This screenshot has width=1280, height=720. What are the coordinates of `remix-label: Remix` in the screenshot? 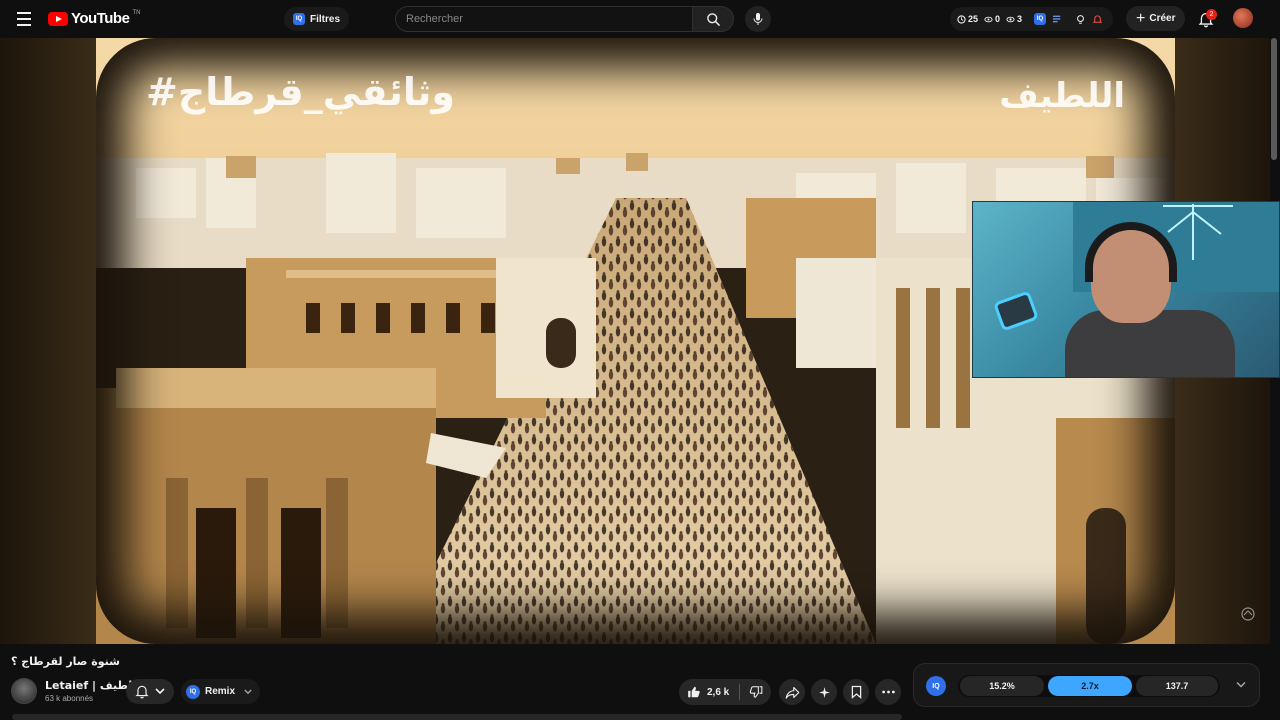 It's located at (220, 691).